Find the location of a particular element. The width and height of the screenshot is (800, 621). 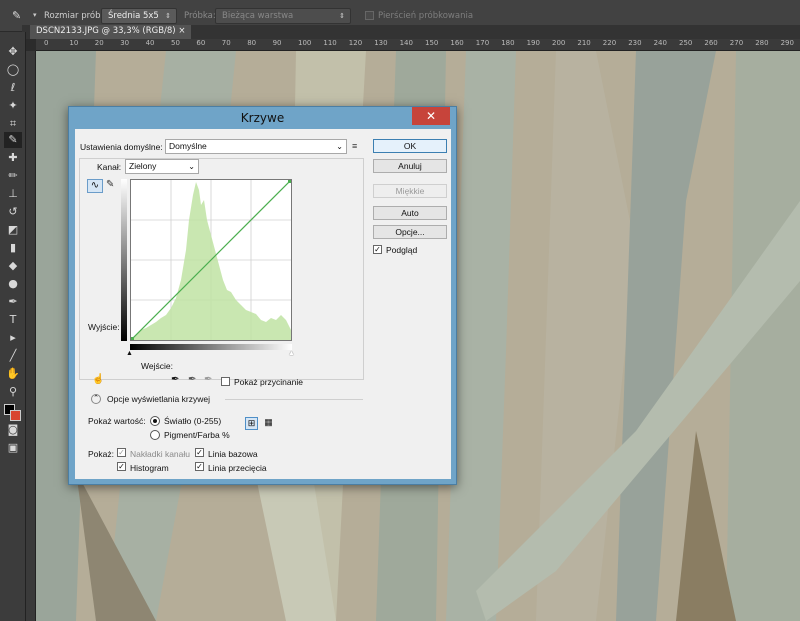

ruler-tick: 40 is located at coordinates (150, 43).